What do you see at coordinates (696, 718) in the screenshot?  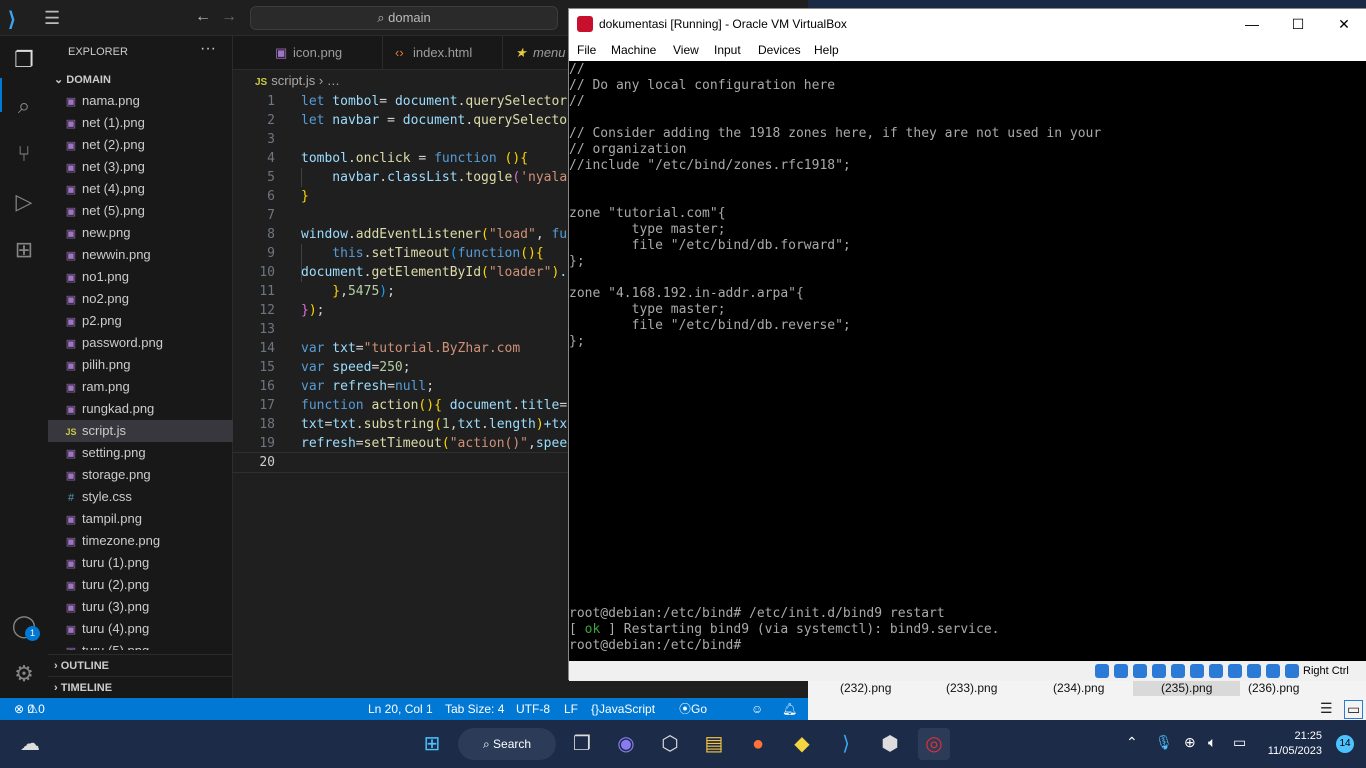 I see `go-live-button: ⦿ Go Live` at bounding box center [696, 718].